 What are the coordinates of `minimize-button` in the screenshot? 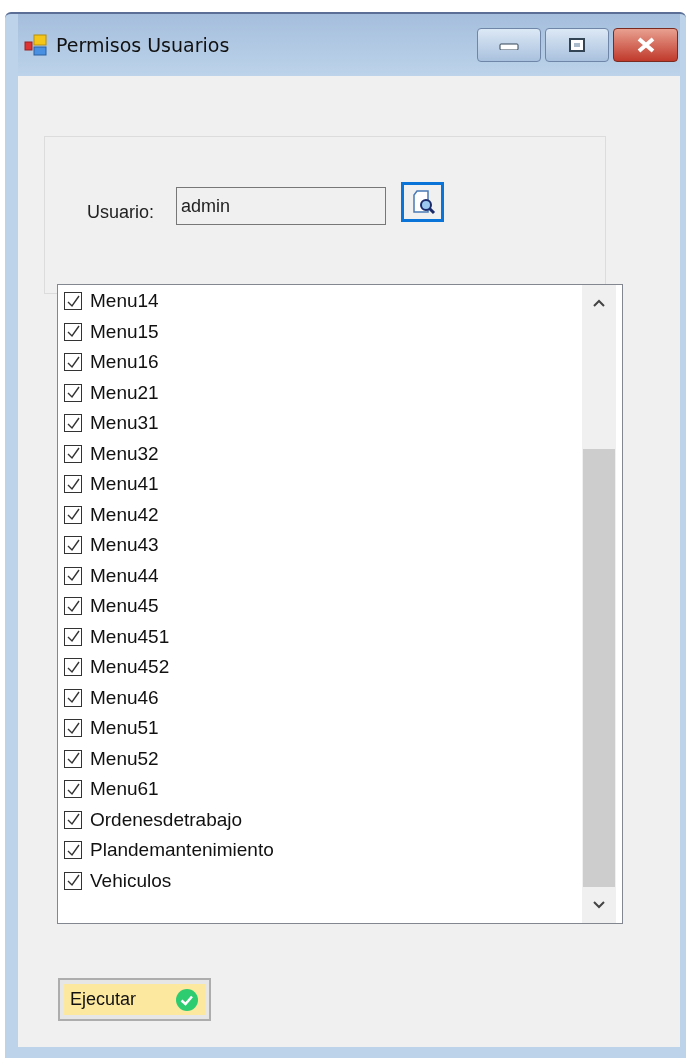 It's located at (509, 45).